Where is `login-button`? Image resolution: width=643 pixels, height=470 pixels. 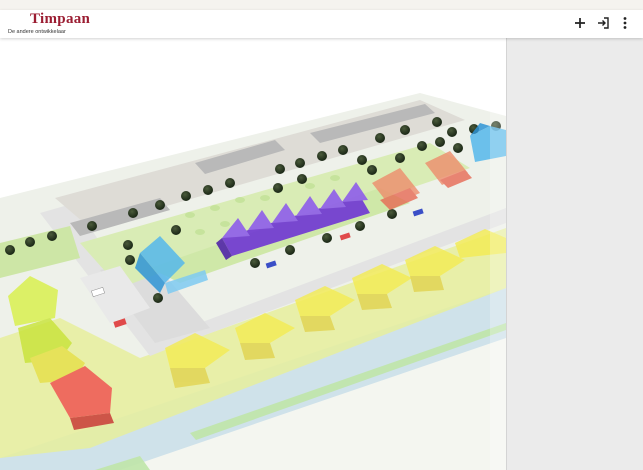
login-button is located at coordinates (603, 23).